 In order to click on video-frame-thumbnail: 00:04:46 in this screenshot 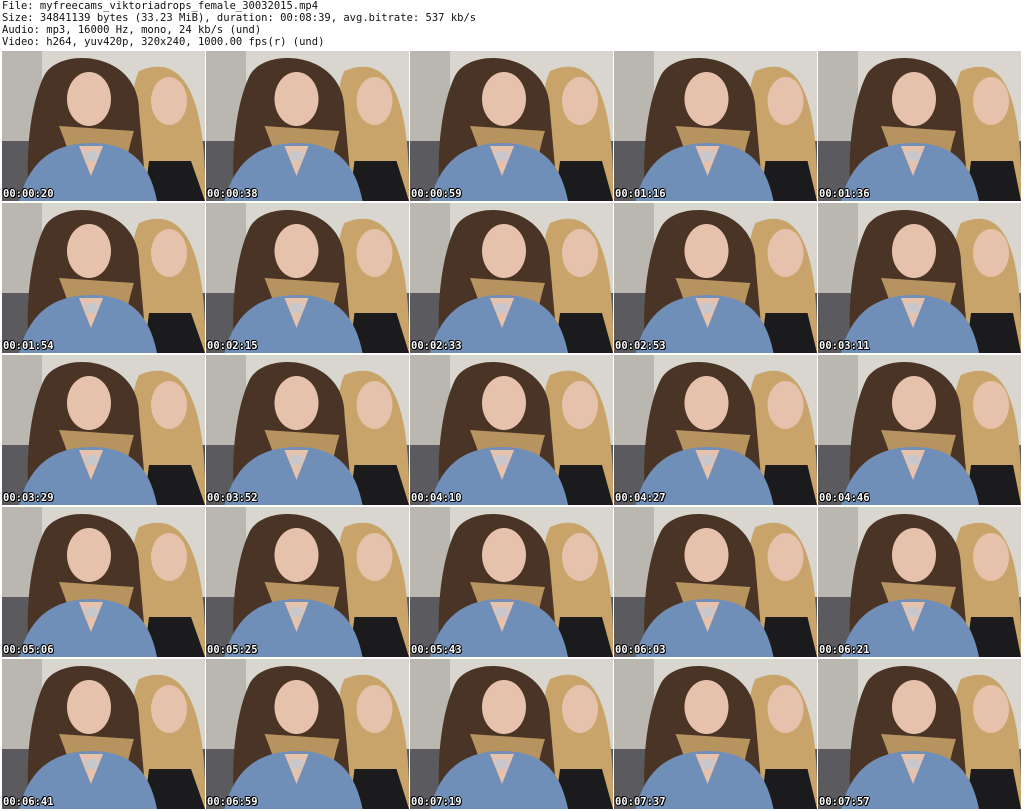, I will do `click(919, 430)`.